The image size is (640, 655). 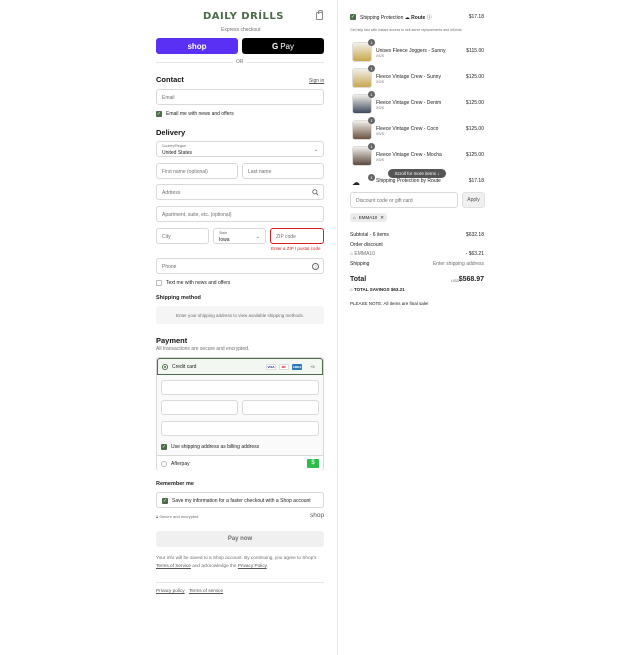 I want to click on order-discount-label: Order discount, so click(x=366, y=245).